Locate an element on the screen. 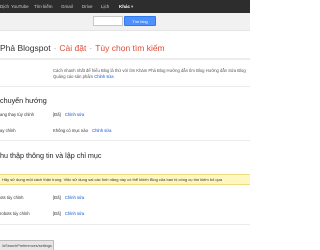  header-bar: Tìm blog is located at coordinates (125, 22).